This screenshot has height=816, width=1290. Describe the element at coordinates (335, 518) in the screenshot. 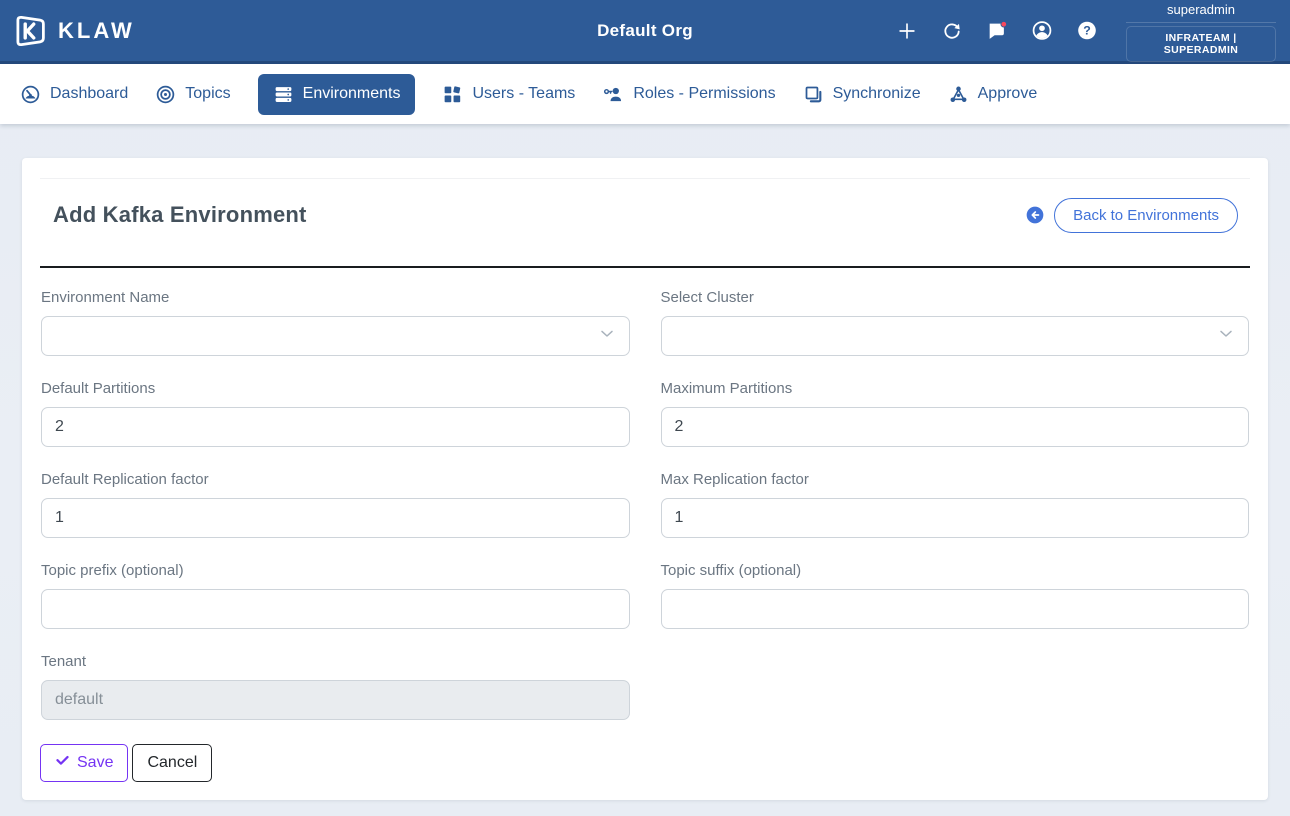

I see `default-replication-factor-input` at that location.